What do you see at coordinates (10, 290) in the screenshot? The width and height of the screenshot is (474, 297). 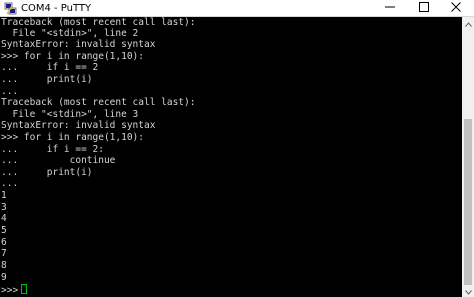 I see `prompt: >>>` at bounding box center [10, 290].